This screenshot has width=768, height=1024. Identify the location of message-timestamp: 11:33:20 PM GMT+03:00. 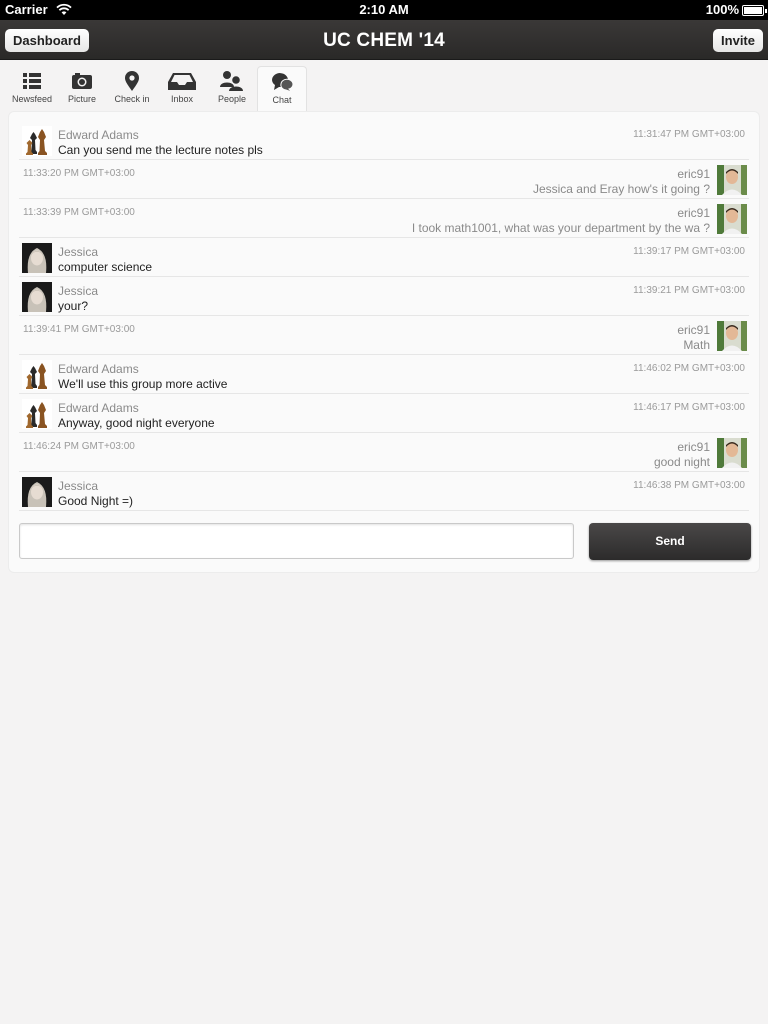
(79, 173).